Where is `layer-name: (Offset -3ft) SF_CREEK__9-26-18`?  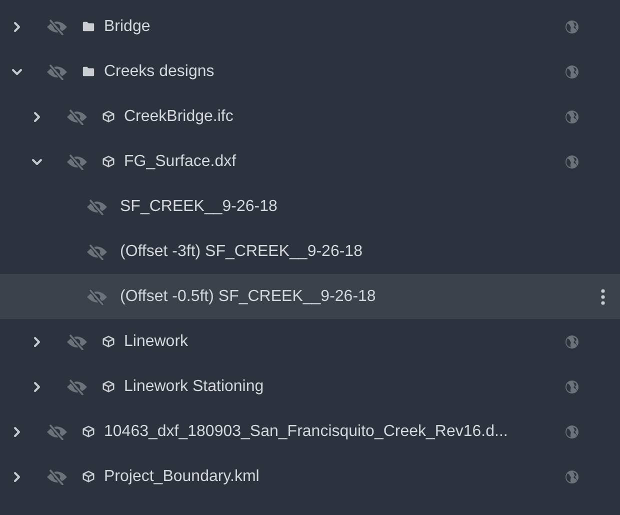
layer-name: (Offset -3ft) SF_CREEK__9-26-18 is located at coordinates (241, 251).